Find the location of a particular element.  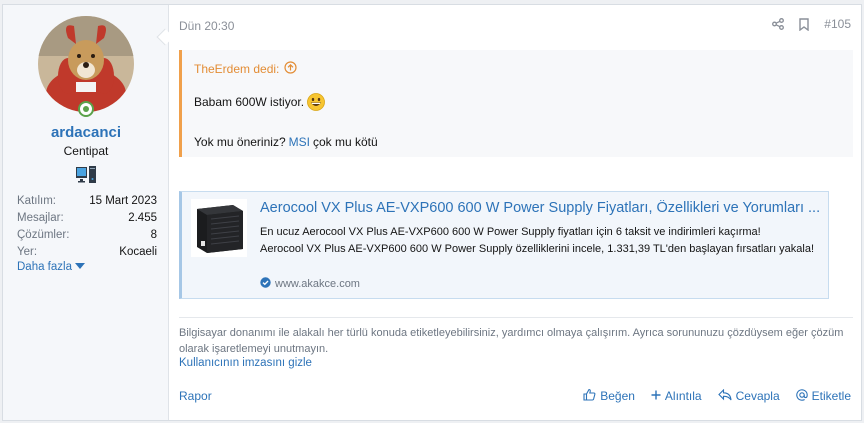

stat-row-joined: Katılım: 15 Mart 2023 is located at coordinates (87, 201).